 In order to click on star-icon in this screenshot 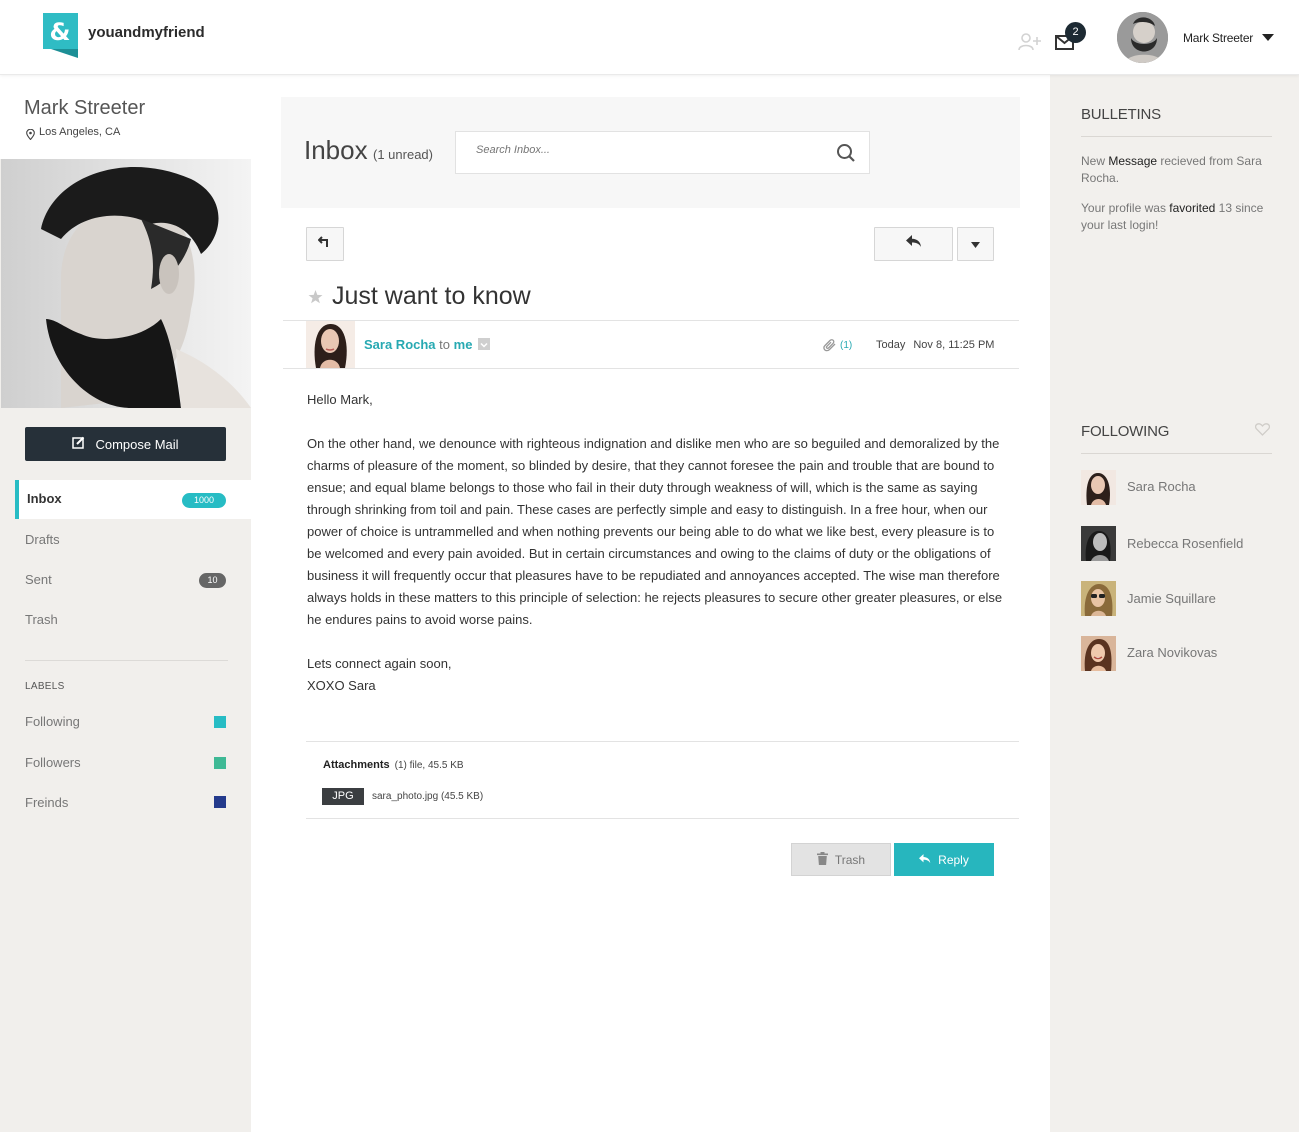, I will do `click(315, 299)`.